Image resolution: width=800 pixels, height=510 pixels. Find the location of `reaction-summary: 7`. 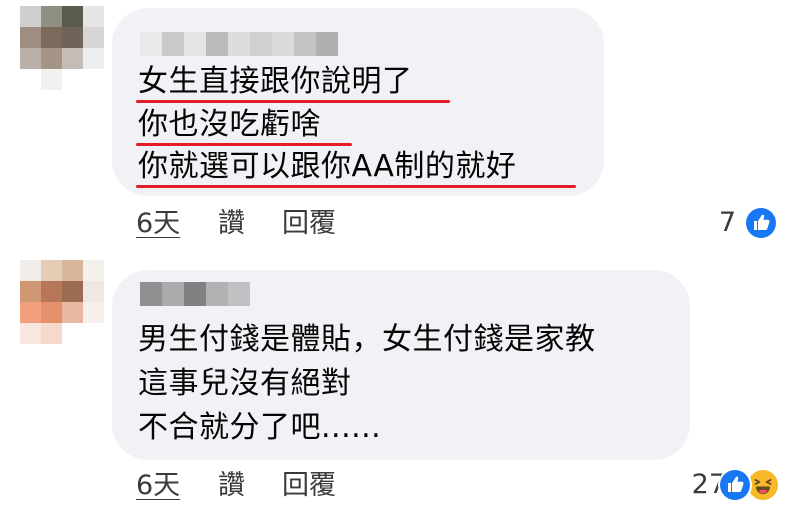

reaction-summary: 7 is located at coordinates (736, 223).